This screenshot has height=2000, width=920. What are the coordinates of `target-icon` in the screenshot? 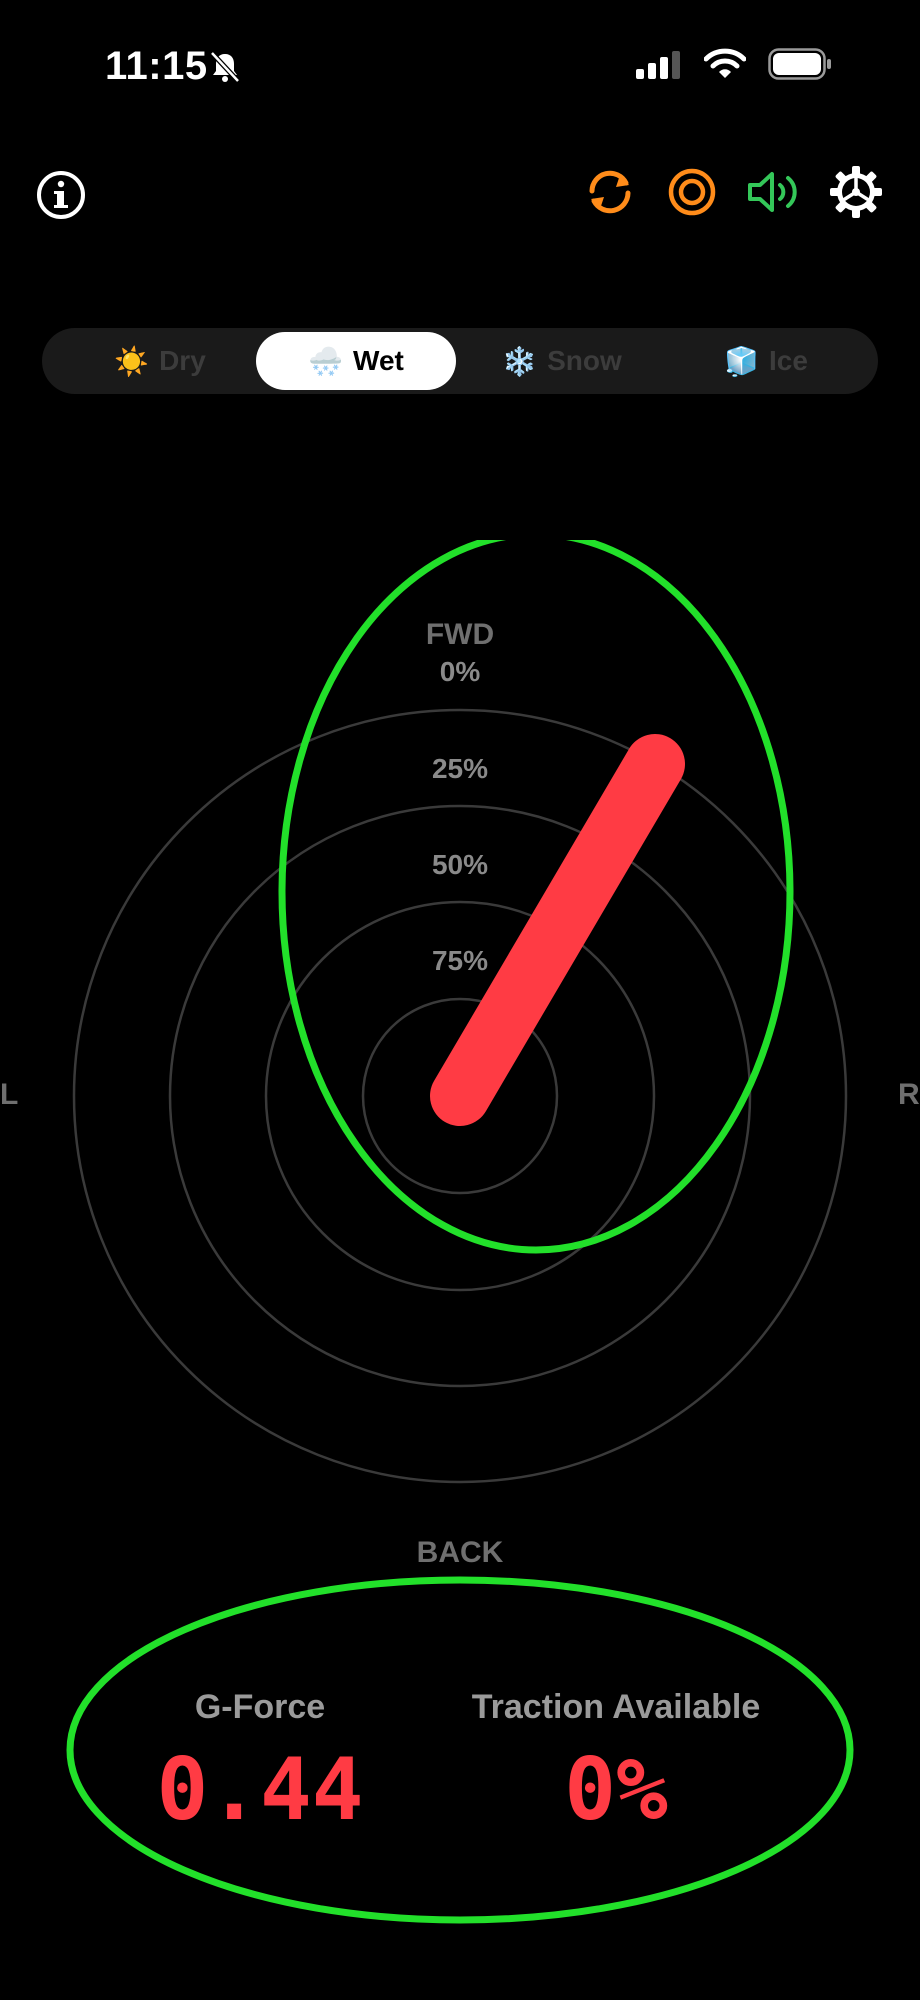 It's located at (692, 192).